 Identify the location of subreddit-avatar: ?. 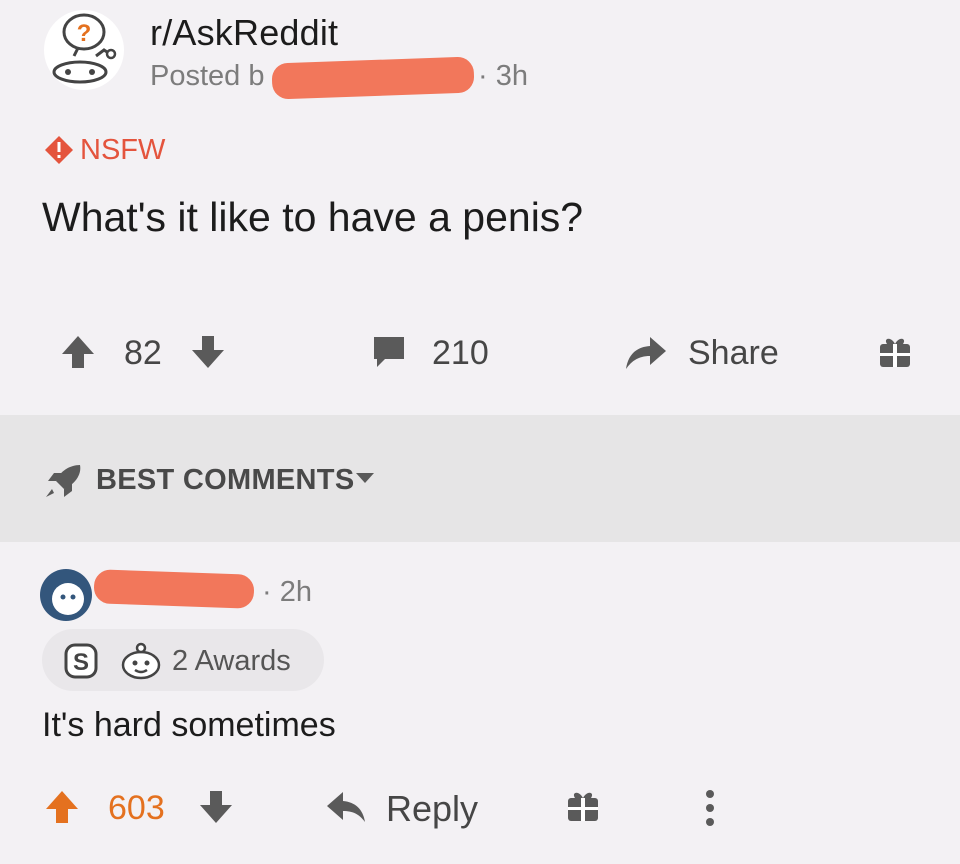
(84, 50).